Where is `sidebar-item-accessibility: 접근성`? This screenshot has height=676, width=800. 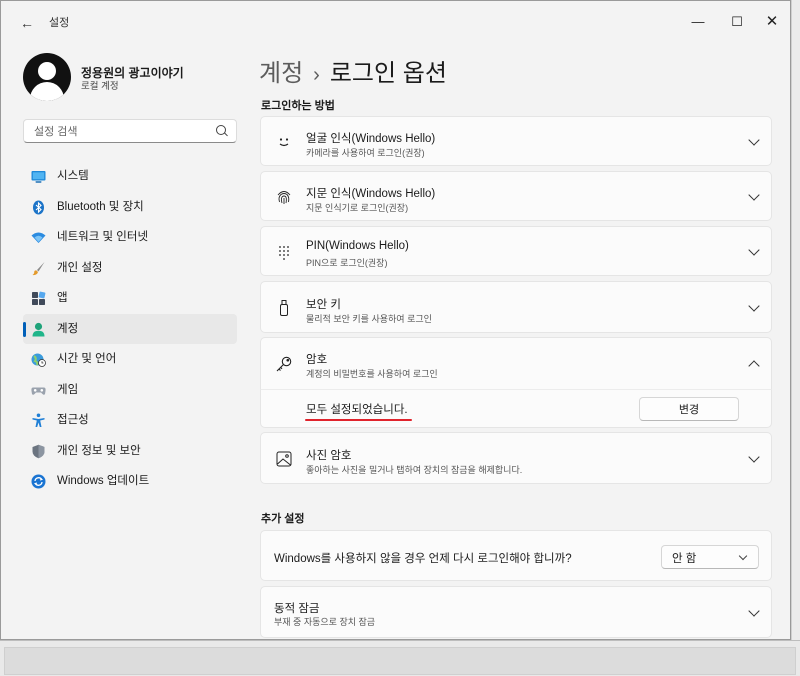
sidebar-item-accessibility: 접근성 is located at coordinates (130, 420).